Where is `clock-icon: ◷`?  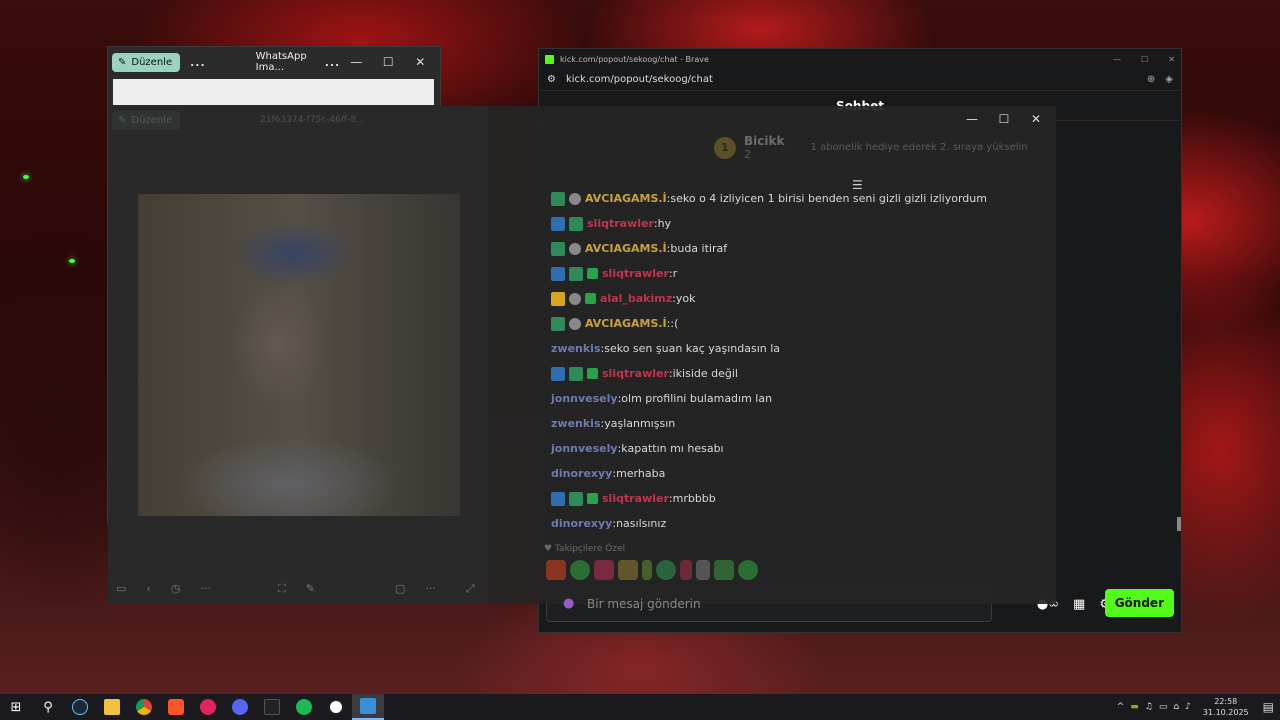 clock-icon: ◷ is located at coordinates (176, 588).